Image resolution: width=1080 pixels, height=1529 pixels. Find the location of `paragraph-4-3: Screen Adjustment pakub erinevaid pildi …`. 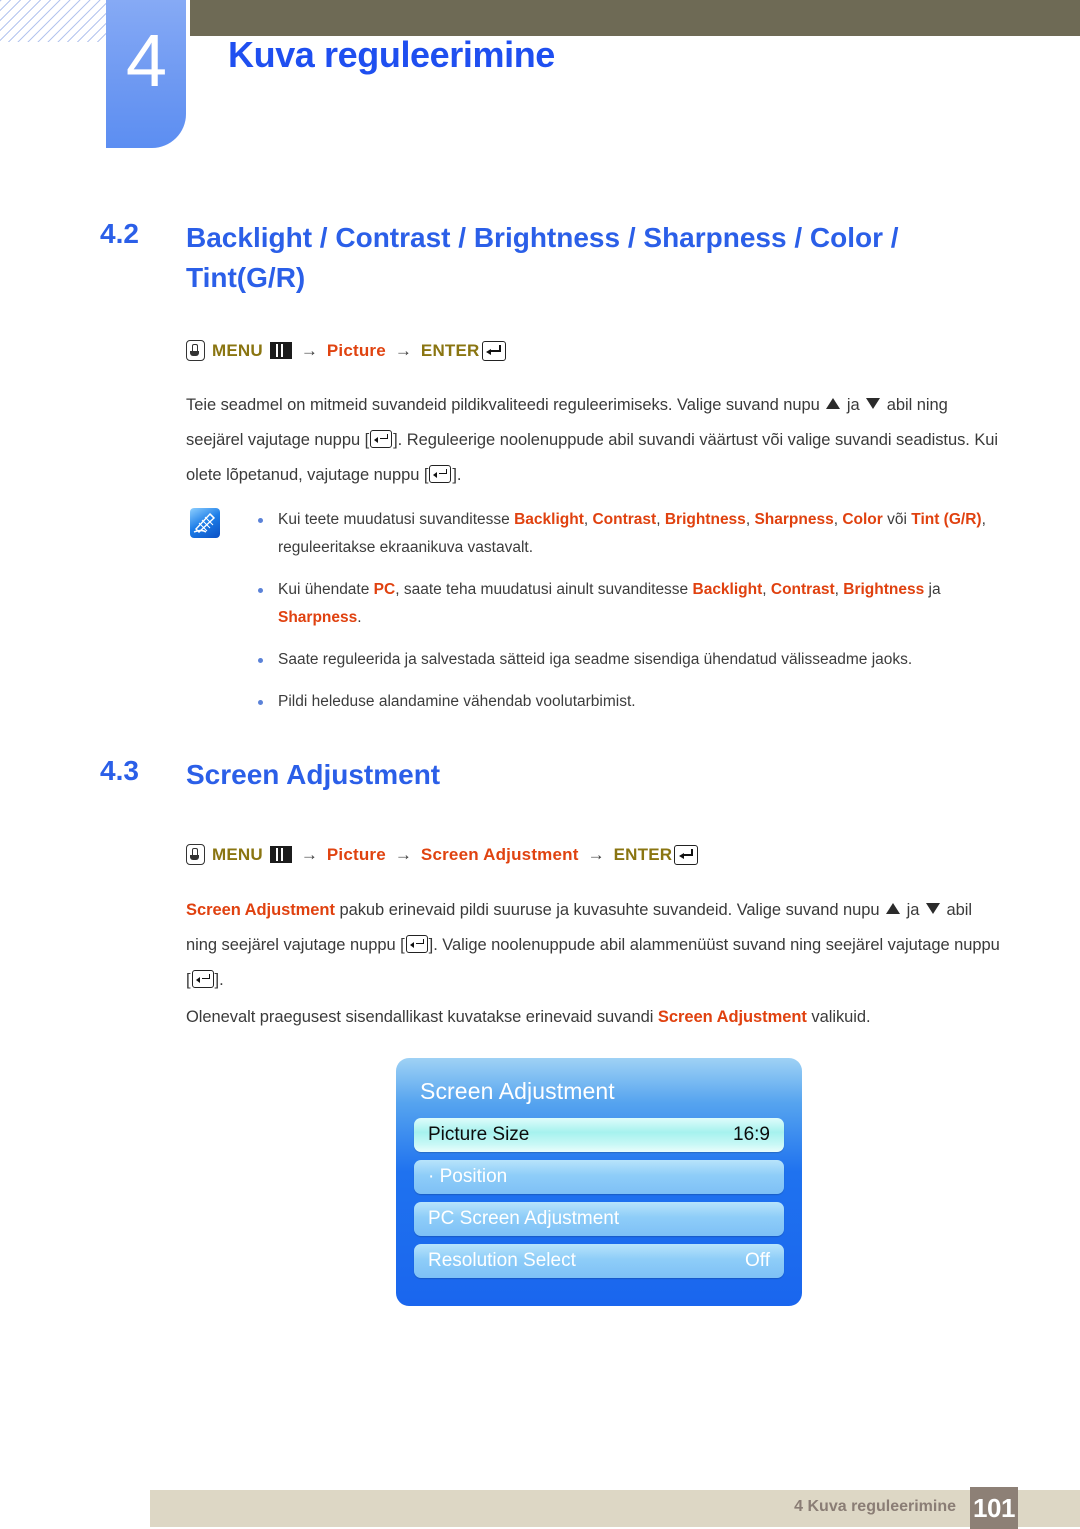

paragraph-4-3: Screen Adjustment pakub erinevaid pildi … is located at coordinates (595, 945).